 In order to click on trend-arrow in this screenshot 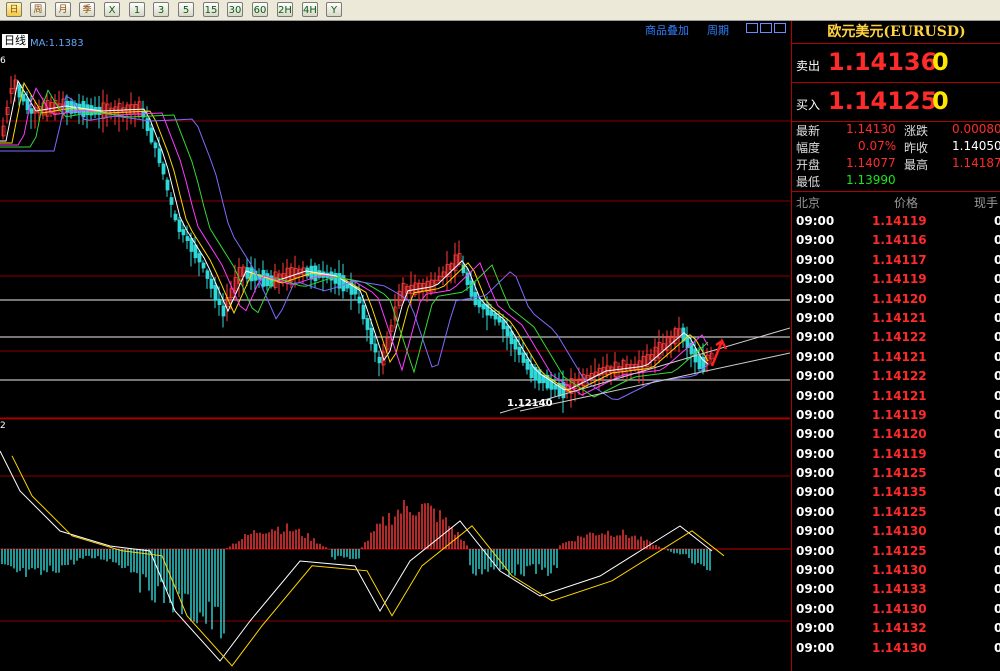, I will do `click(719, 352)`.